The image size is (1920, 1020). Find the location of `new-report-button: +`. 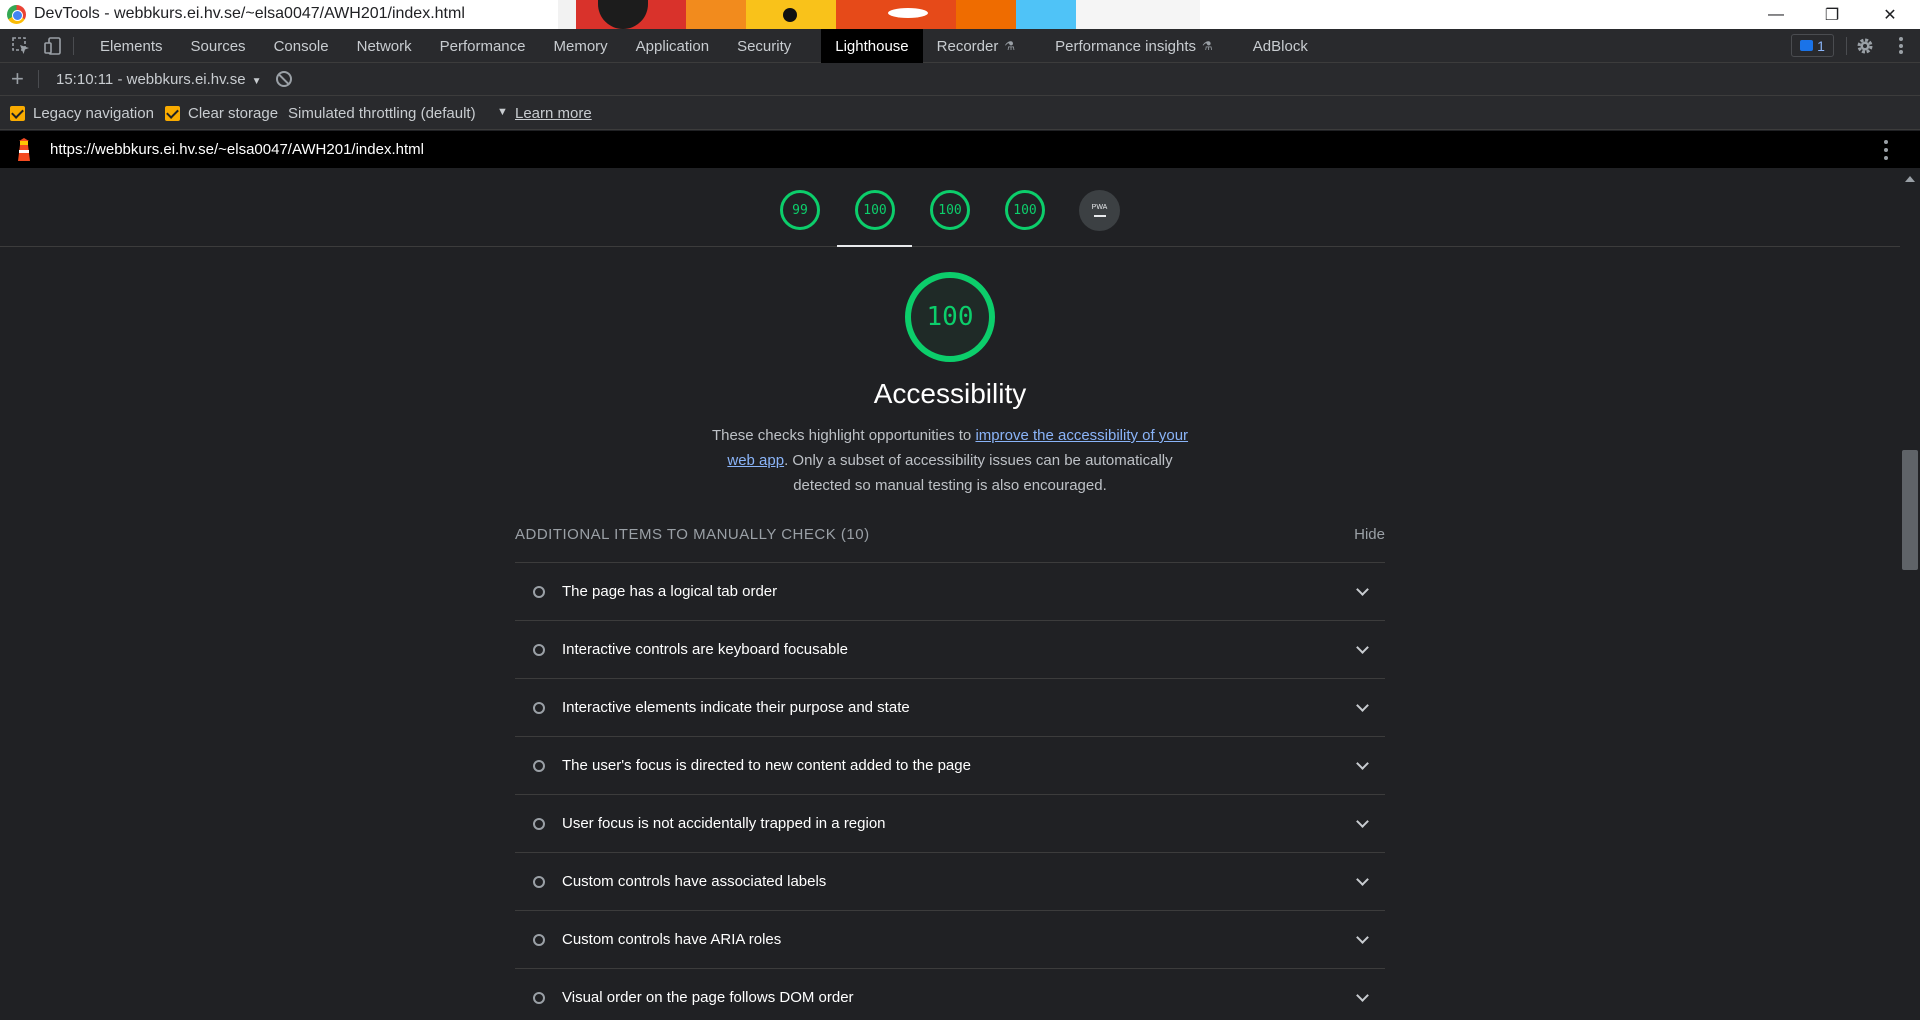

new-report-button: + is located at coordinates (17, 79).